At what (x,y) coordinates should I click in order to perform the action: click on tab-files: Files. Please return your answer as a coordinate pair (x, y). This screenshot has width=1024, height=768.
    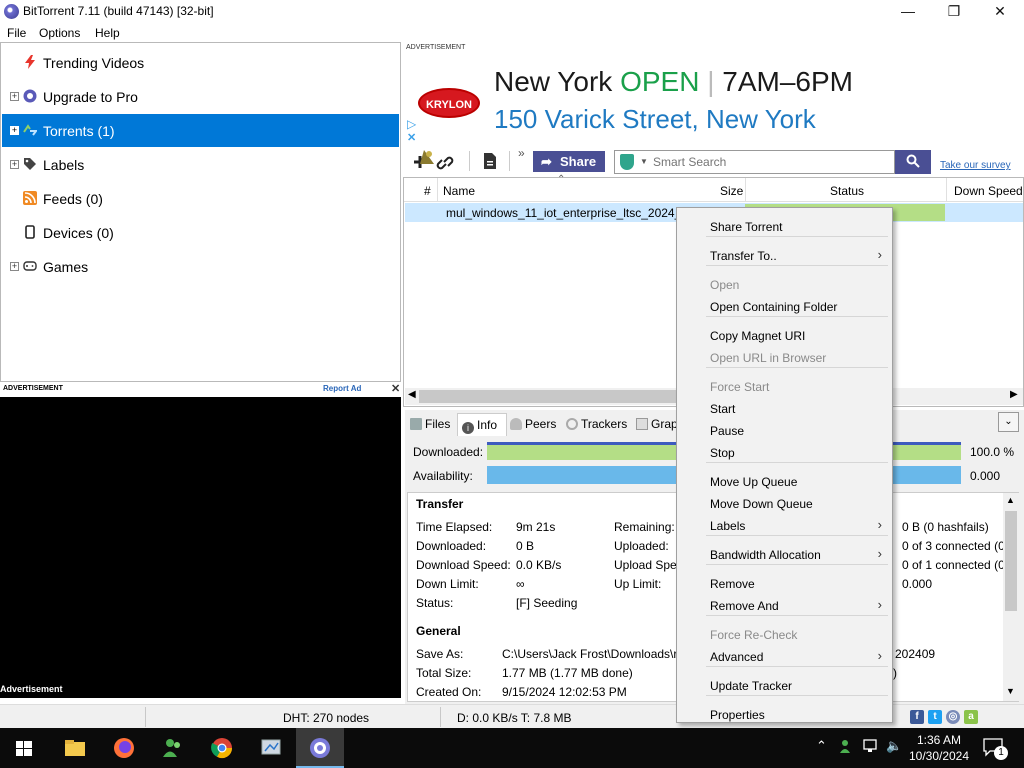
    Looking at the image, I should click on (430, 424).